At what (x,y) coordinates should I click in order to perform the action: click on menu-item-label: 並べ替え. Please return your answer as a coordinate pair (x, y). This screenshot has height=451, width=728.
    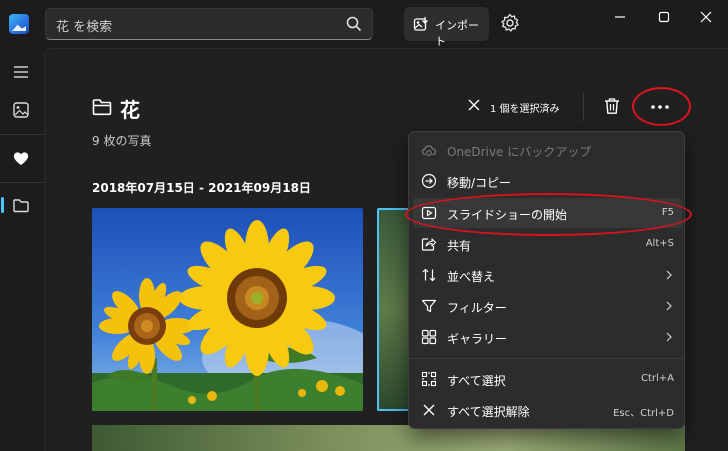
    Looking at the image, I should click on (471, 277).